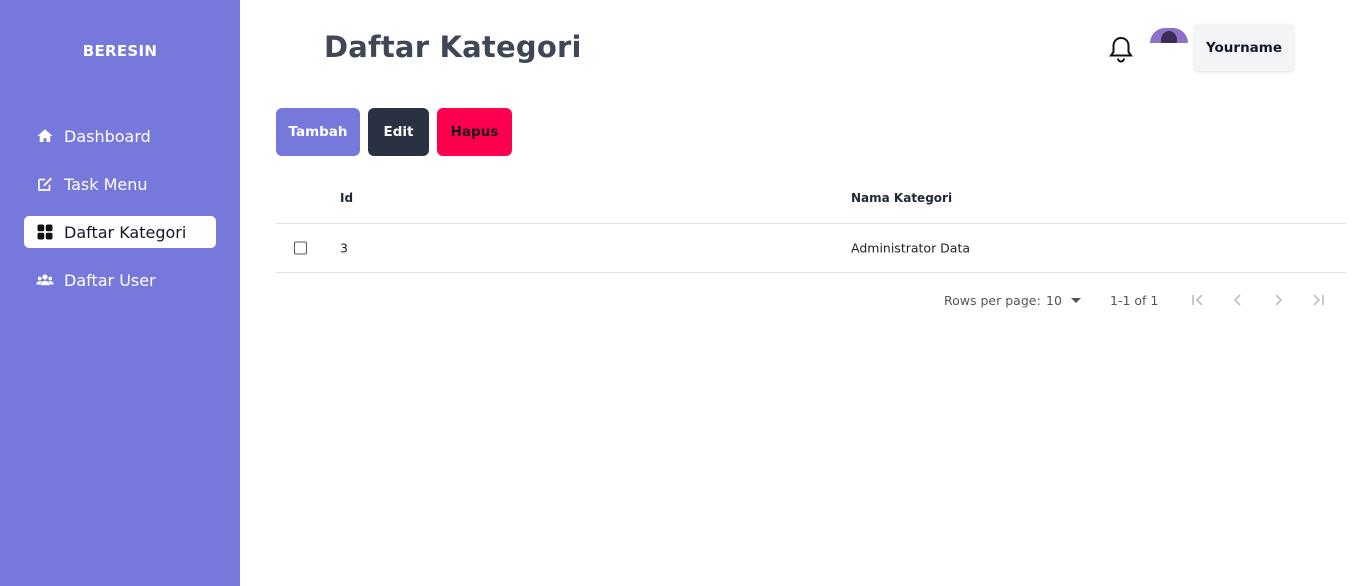  Describe the element at coordinates (811, 248) in the screenshot. I see `table-row: 3 Administrator Data` at that location.